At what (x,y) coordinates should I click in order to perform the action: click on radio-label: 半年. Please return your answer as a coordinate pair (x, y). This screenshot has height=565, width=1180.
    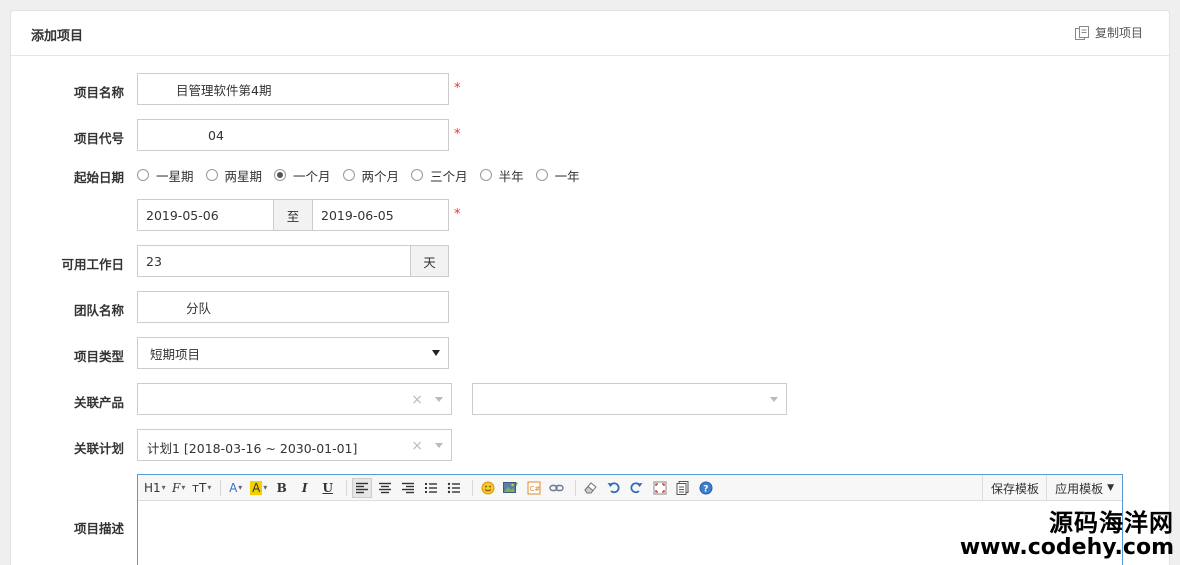
    Looking at the image, I should click on (511, 176).